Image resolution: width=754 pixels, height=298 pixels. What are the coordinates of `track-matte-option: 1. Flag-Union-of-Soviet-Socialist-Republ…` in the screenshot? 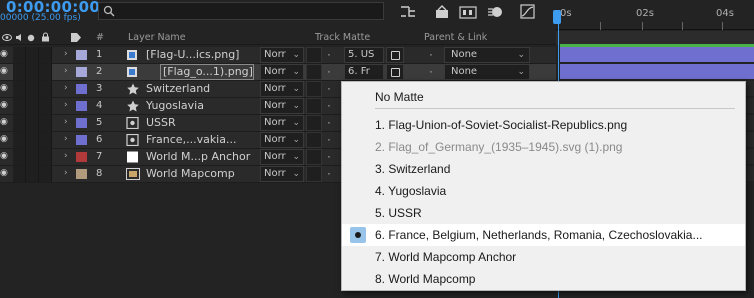 It's located at (543, 125).